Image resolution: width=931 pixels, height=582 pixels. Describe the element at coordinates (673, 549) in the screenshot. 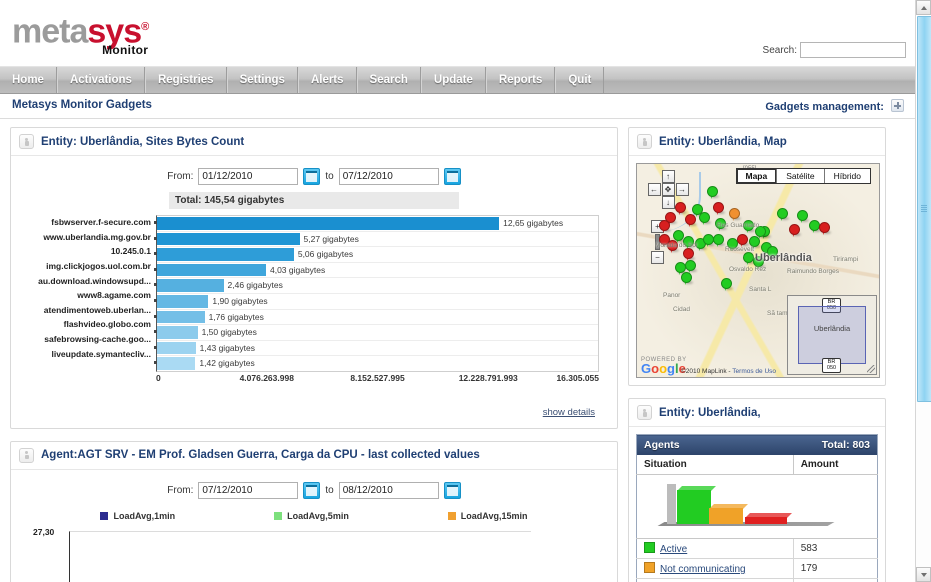

I see `agents-link-active: Active` at that location.